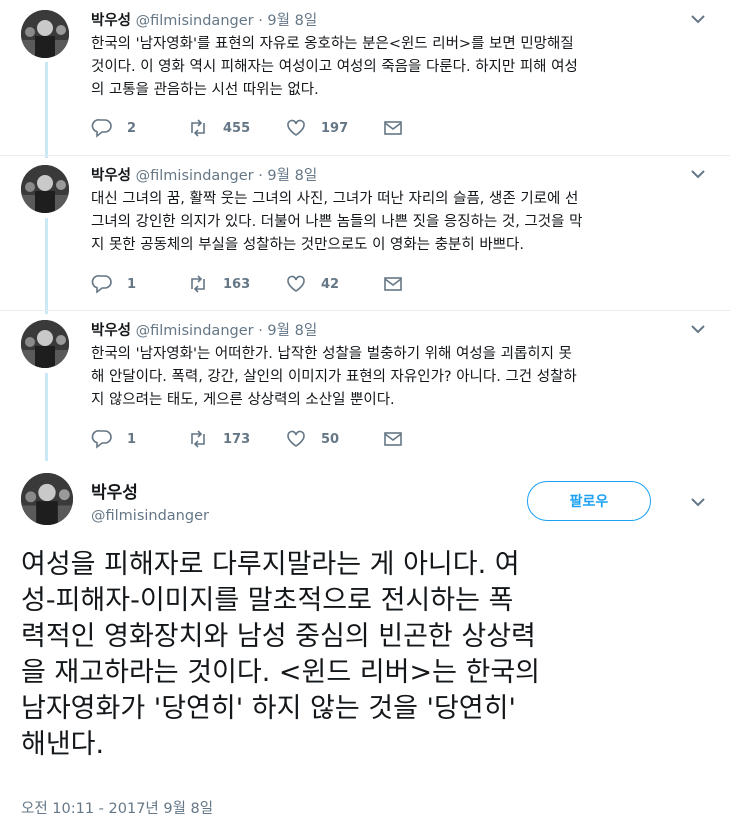 The width and height of the screenshot is (730, 827). What do you see at coordinates (589, 501) in the screenshot?
I see `follow-button: 팔로우` at bounding box center [589, 501].